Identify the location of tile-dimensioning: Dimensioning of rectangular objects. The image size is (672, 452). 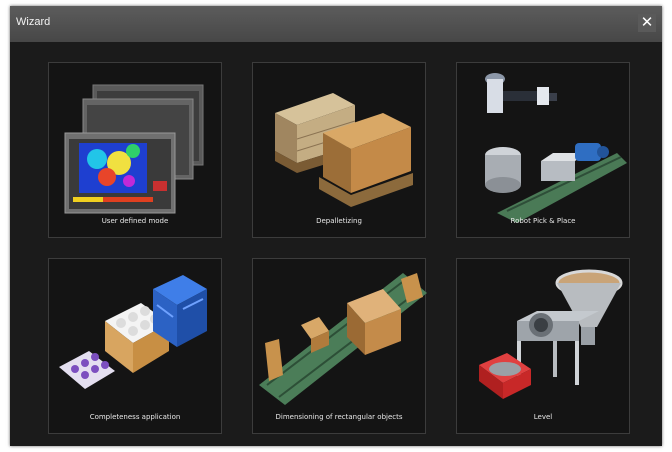
(339, 346).